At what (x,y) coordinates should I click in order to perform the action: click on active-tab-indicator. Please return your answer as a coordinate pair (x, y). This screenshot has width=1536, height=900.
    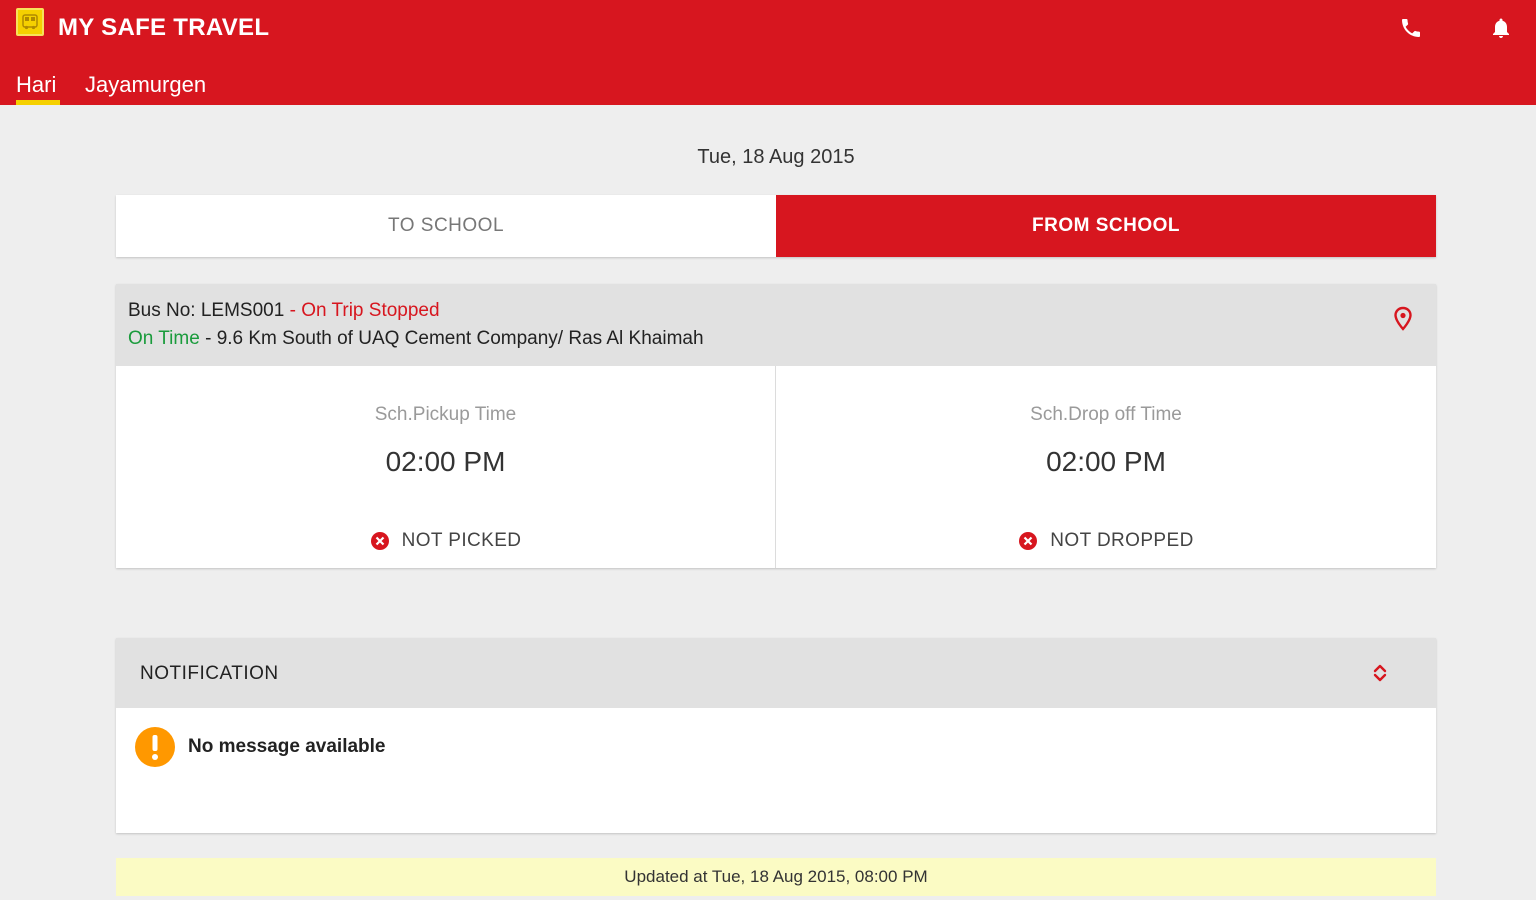
    Looking at the image, I should click on (38, 102).